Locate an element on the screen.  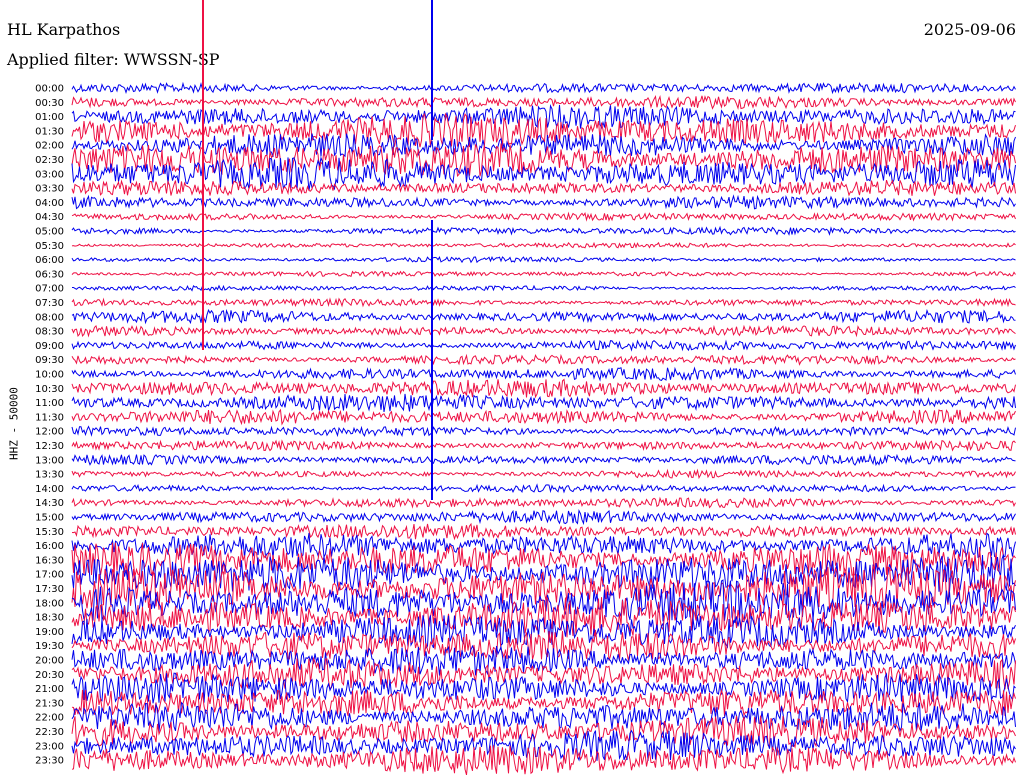
time-label-0900: 09:00 is located at coordinates (49, 346).